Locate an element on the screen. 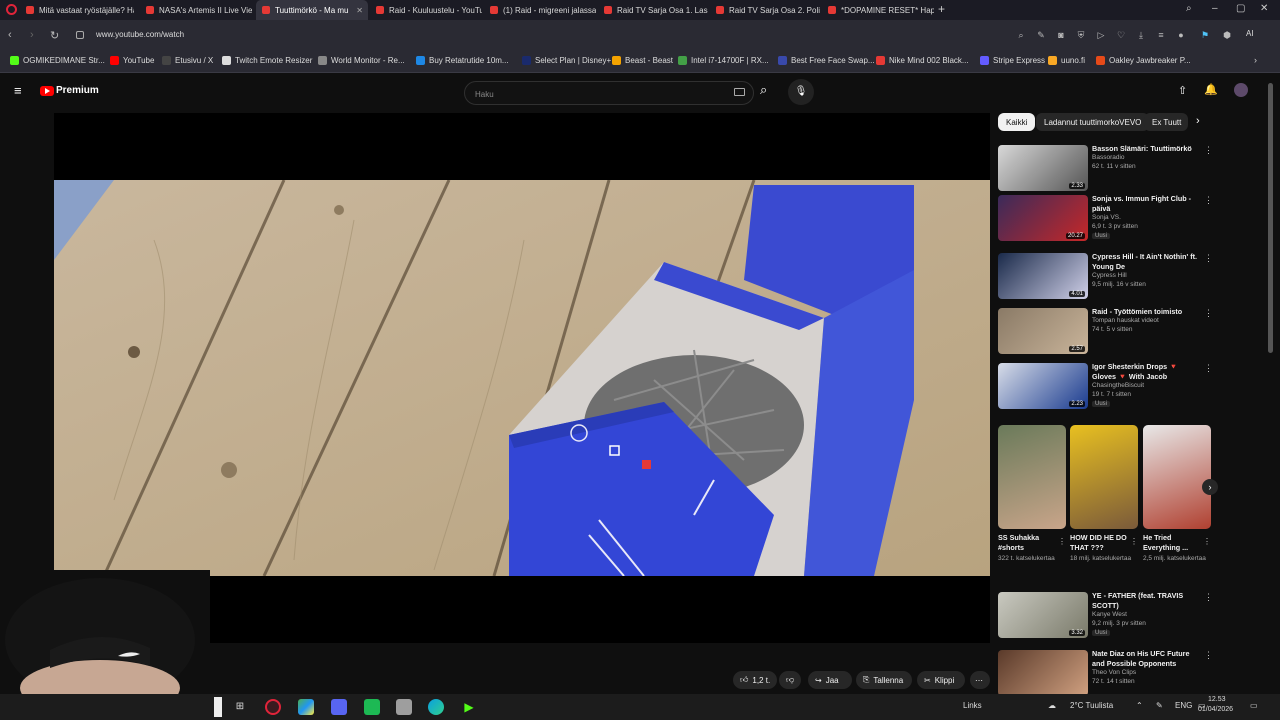 The height and width of the screenshot is (720, 1280). new-tab-button: + is located at coordinates (941, 9).